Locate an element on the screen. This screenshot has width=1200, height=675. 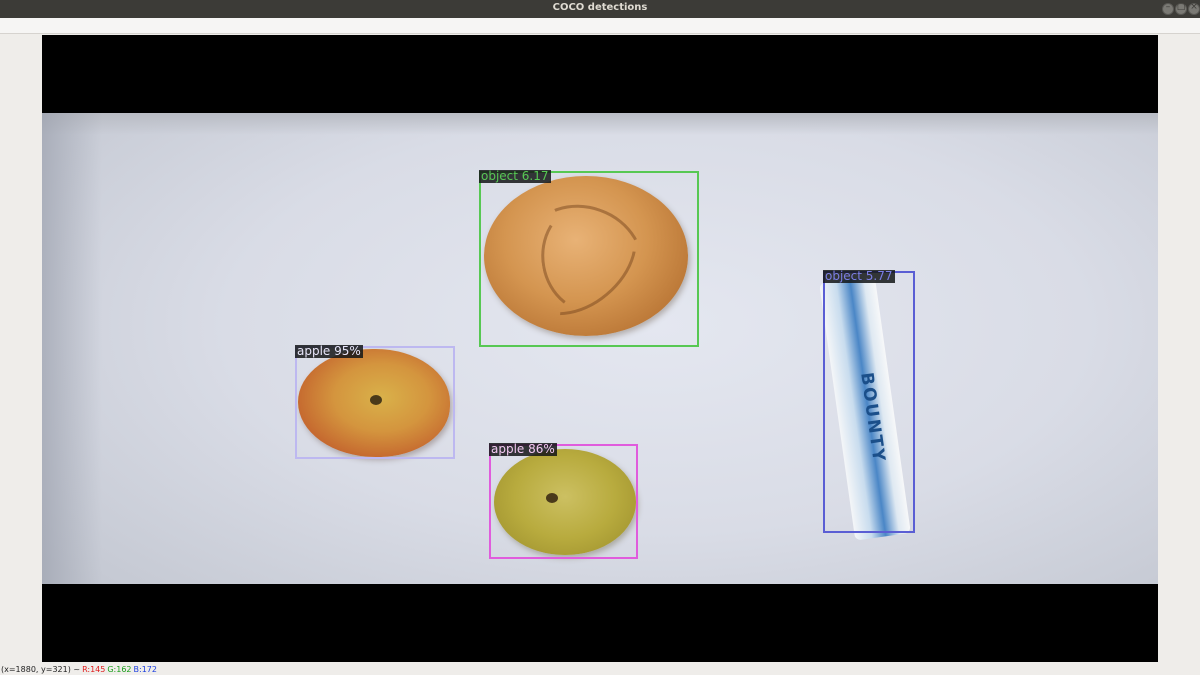
pixel-r-value: R:145 is located at coordinates (94, 669).